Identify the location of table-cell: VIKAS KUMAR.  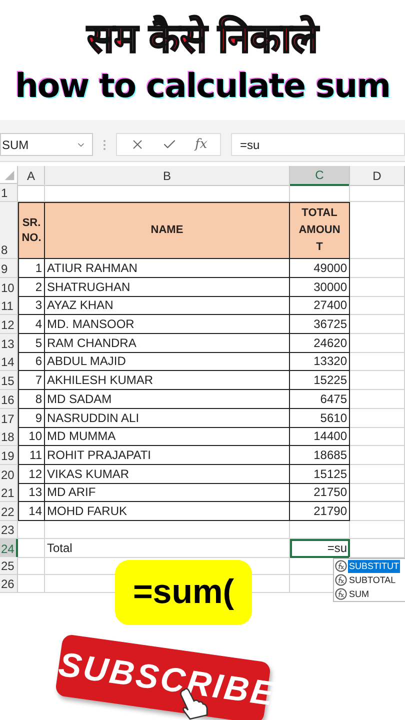
(167, 474).